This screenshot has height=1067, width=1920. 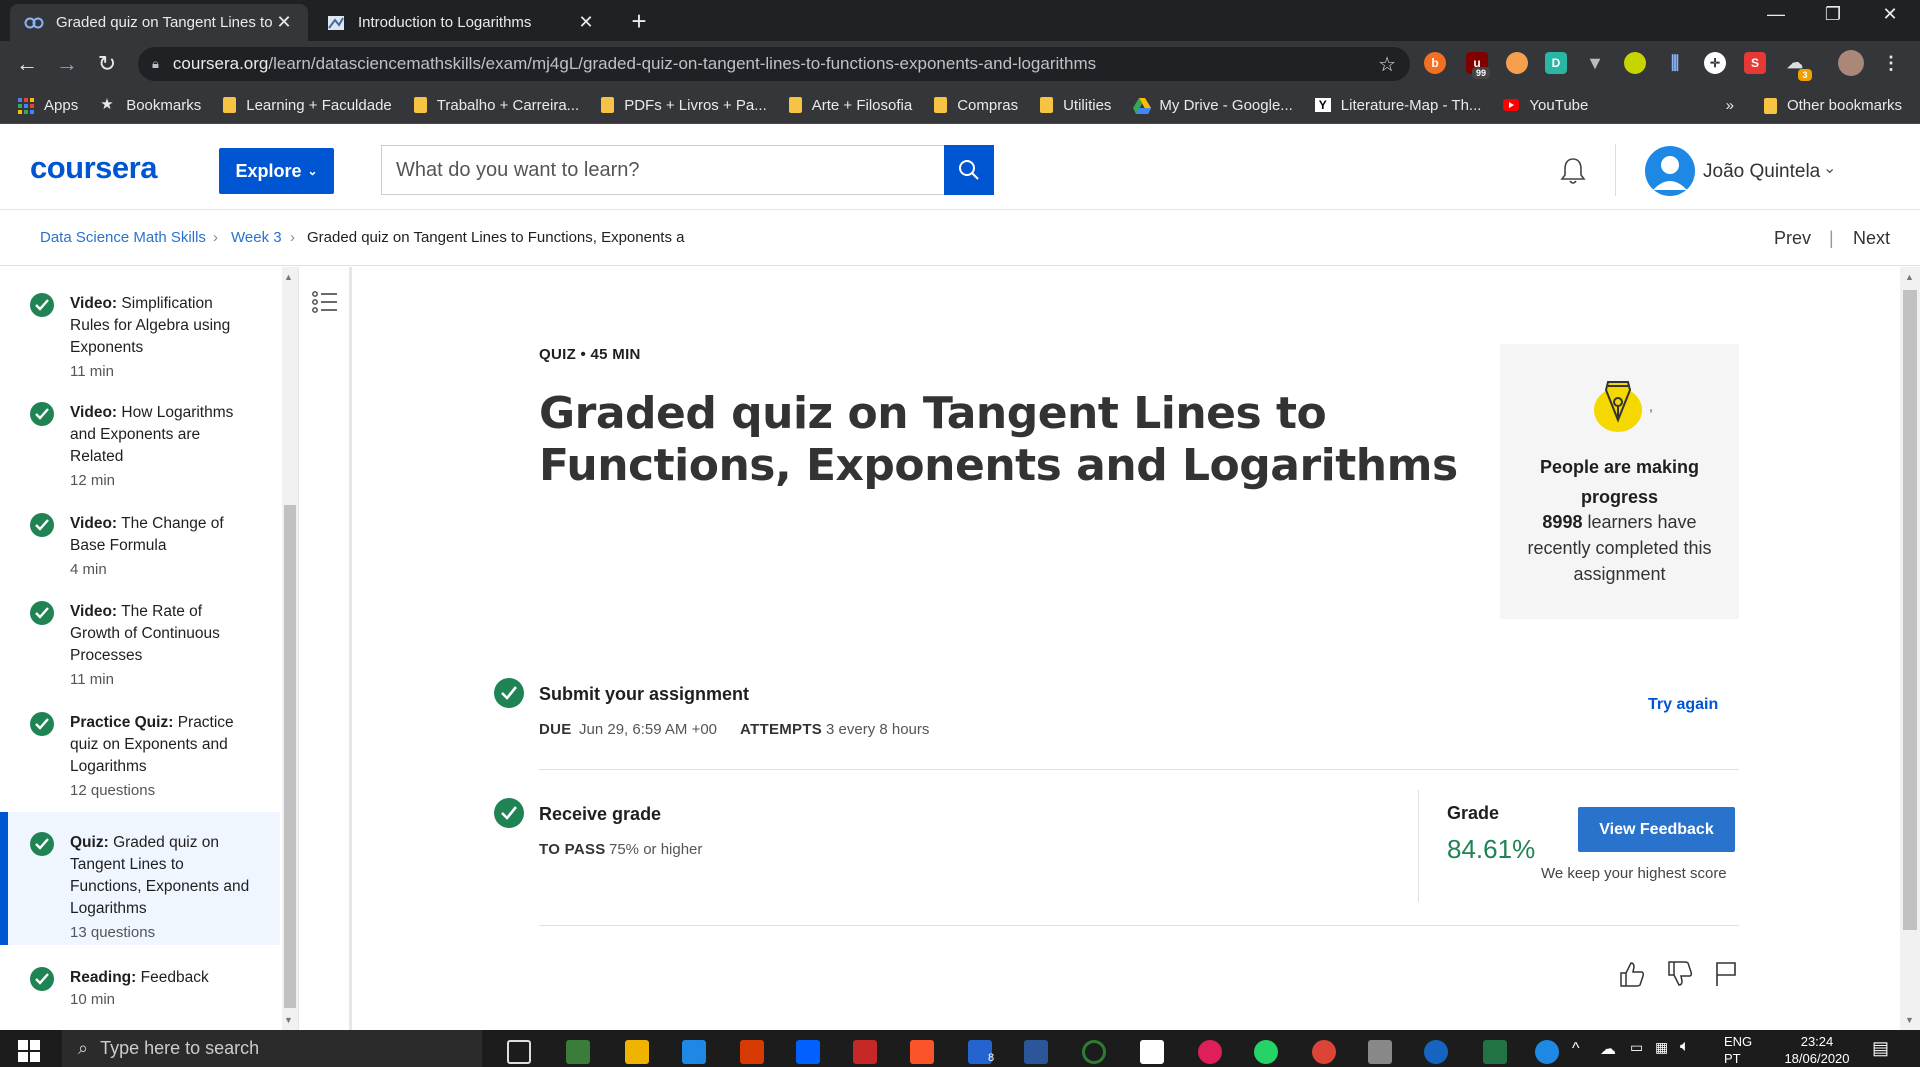 I want to click on windows-start-icon, so click(x=29, y=1051).